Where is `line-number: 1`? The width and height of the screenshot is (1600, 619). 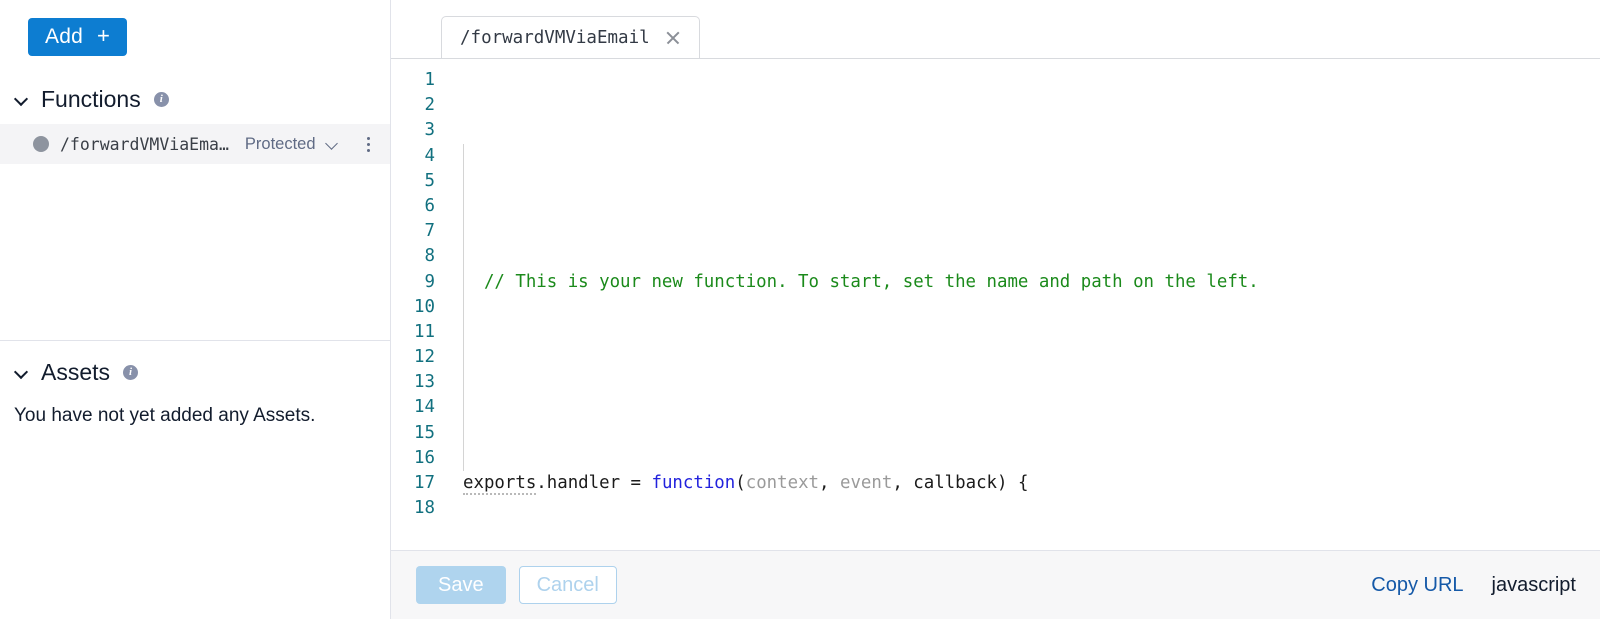 line-number: 1 is located at coordinates (429, 80).